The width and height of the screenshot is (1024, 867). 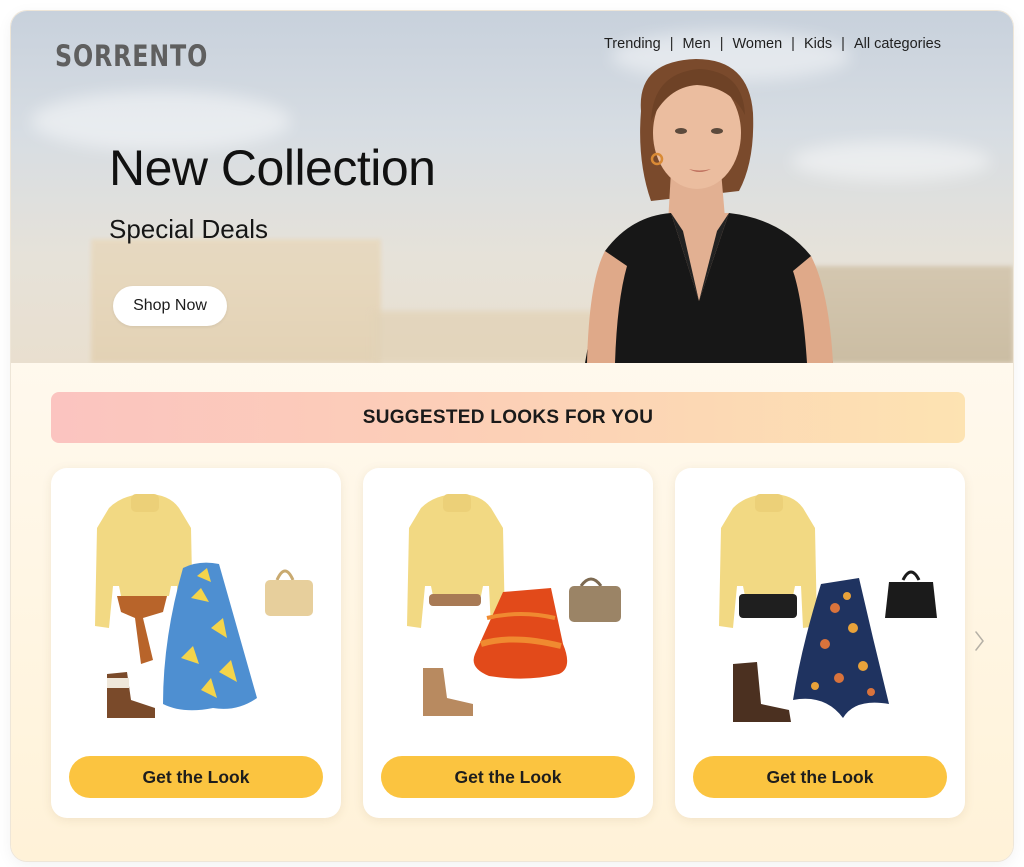 I want to click on model-image, so click(x=709, y=211).